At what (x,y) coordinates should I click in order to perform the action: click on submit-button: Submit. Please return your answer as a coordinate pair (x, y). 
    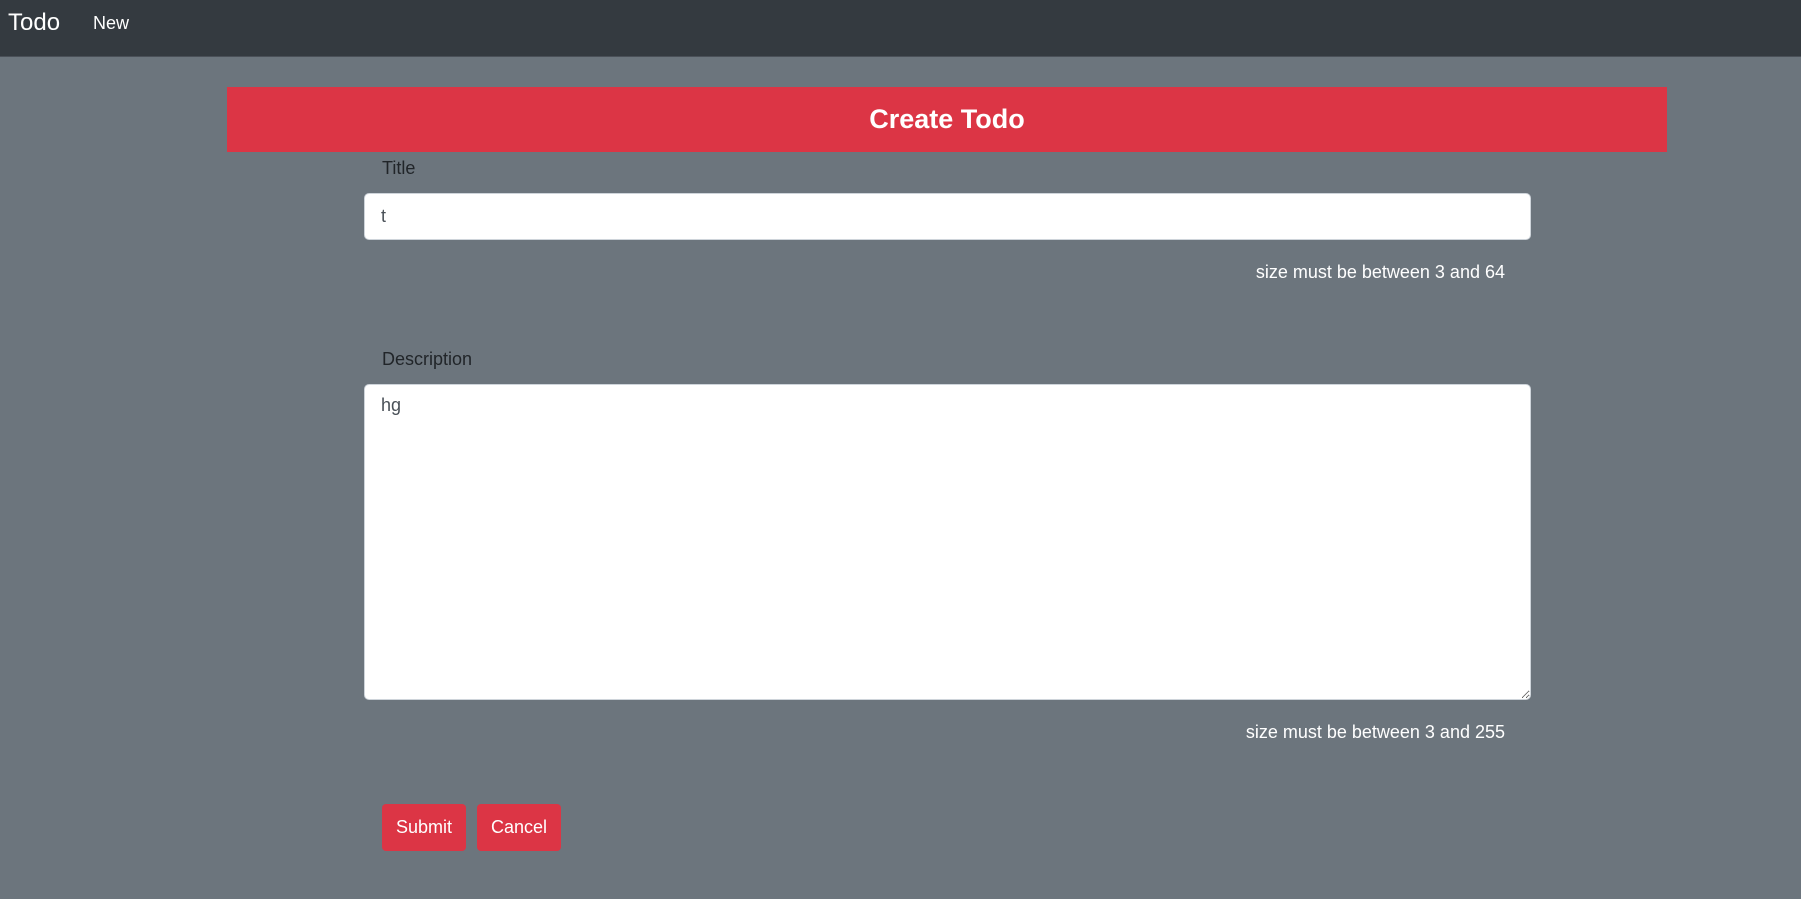
    Looking at the image, I should click on (424, 827).